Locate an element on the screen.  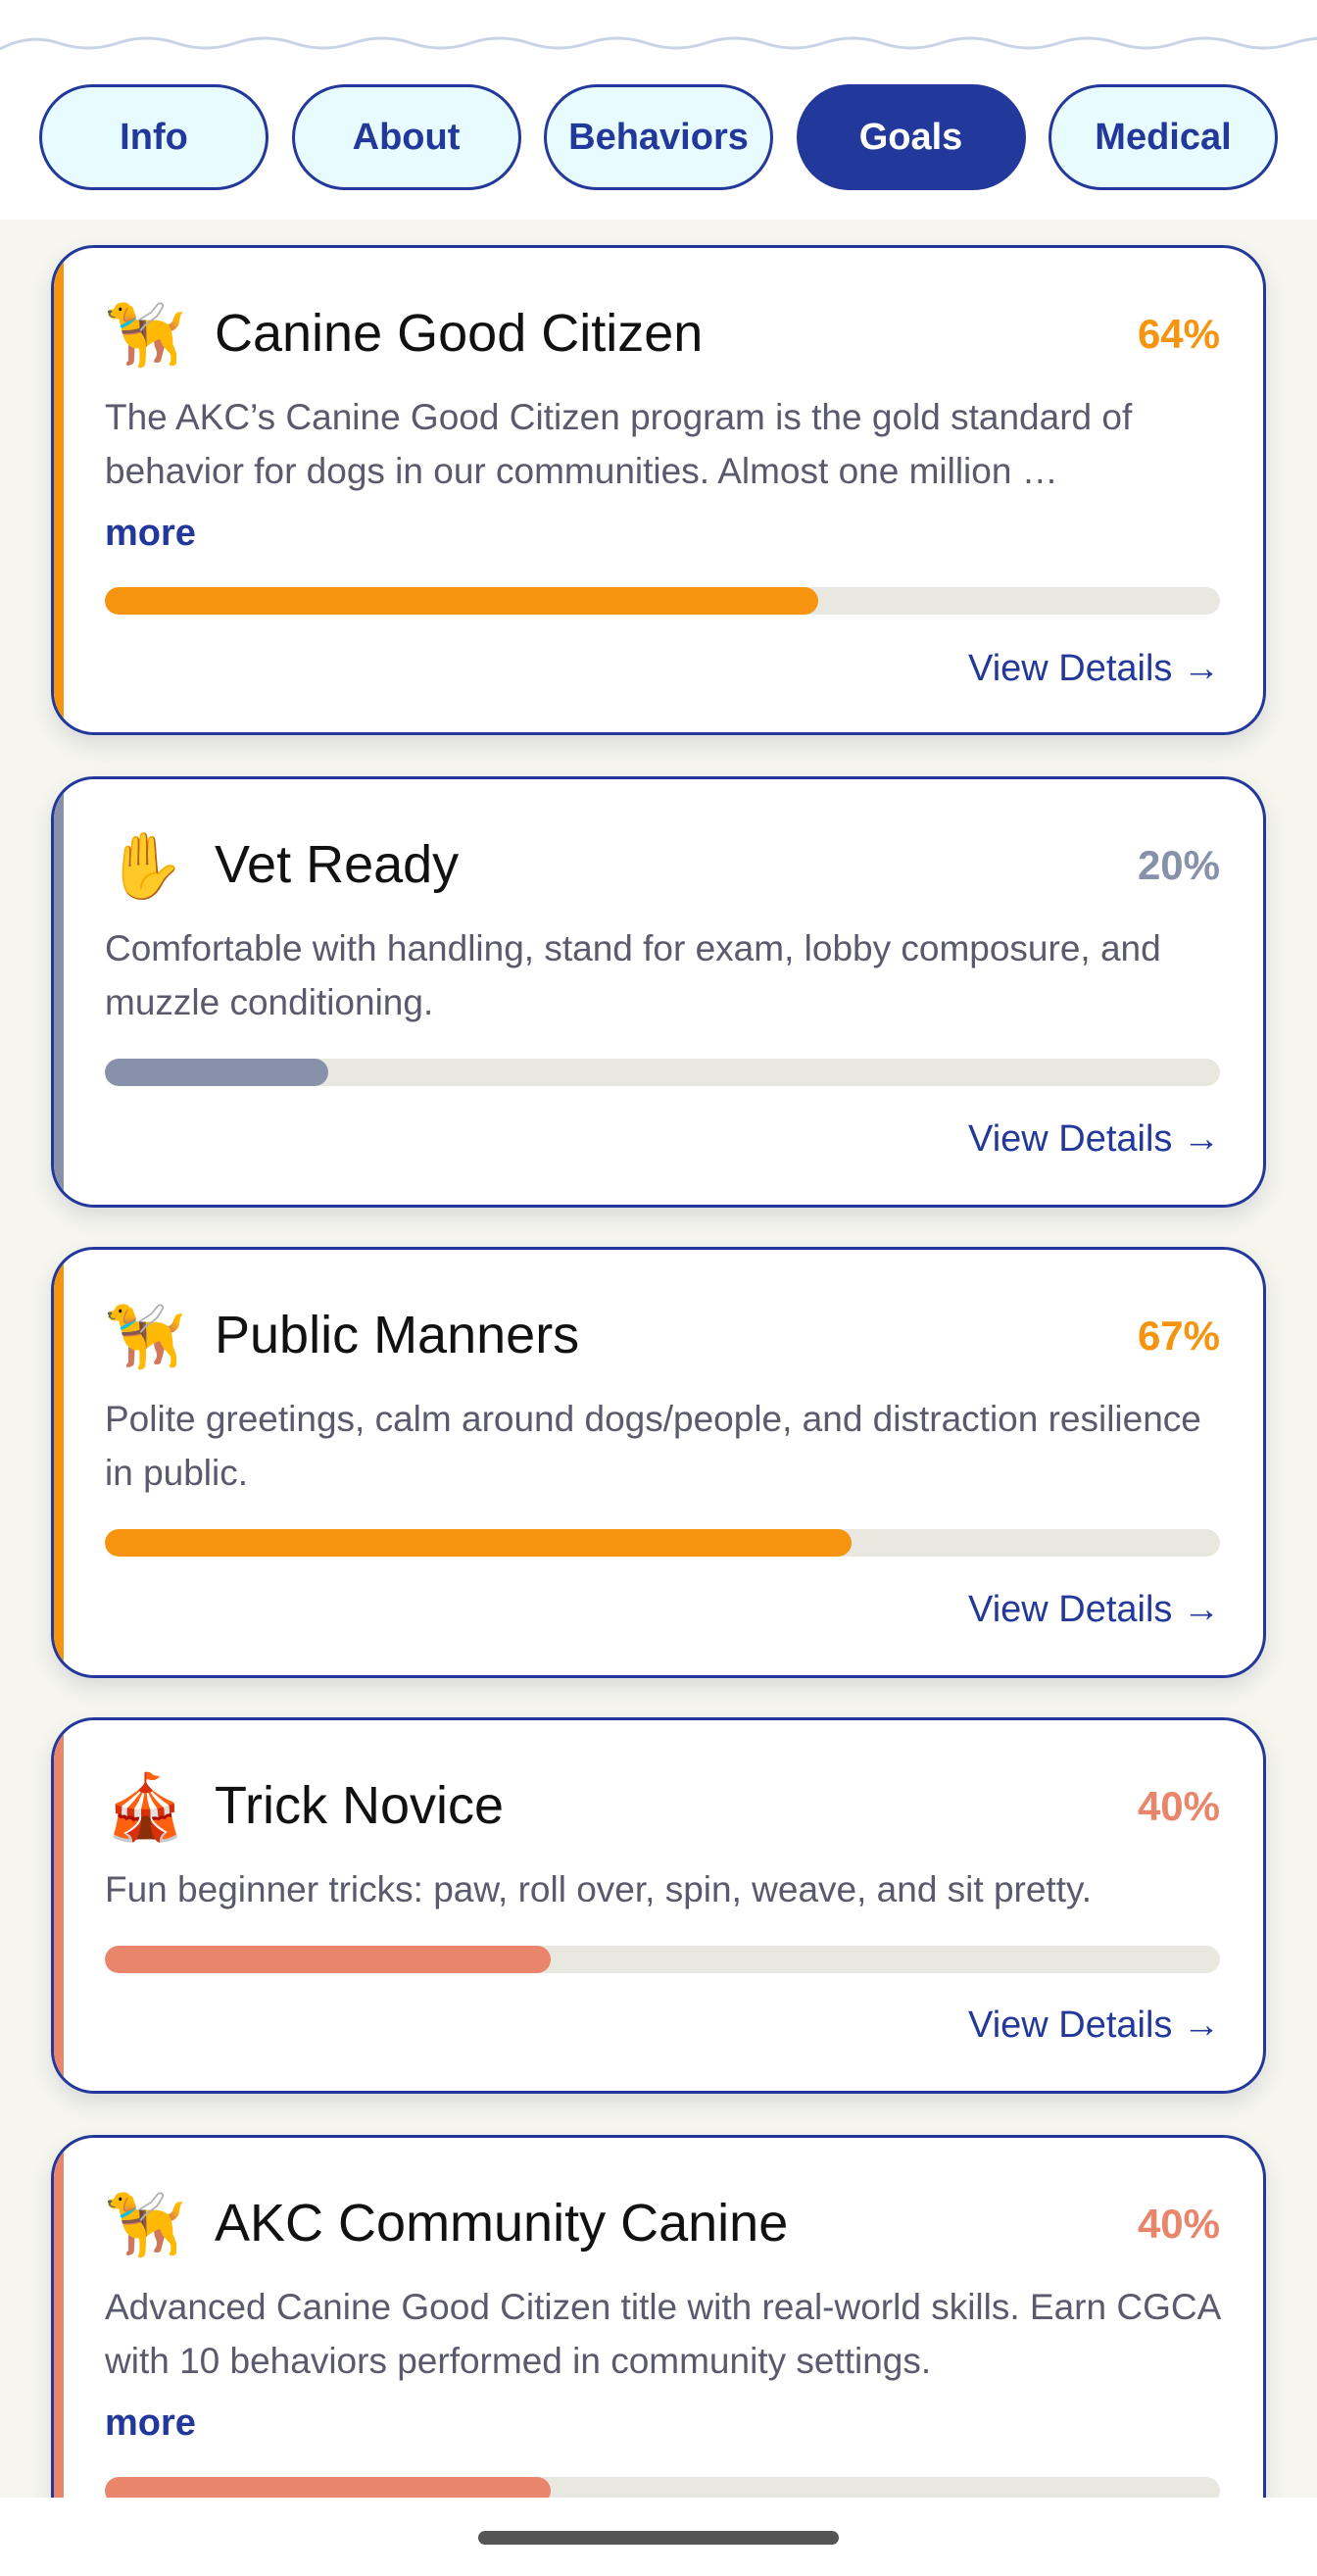
wave-divider is located at coordinates (659, 43).